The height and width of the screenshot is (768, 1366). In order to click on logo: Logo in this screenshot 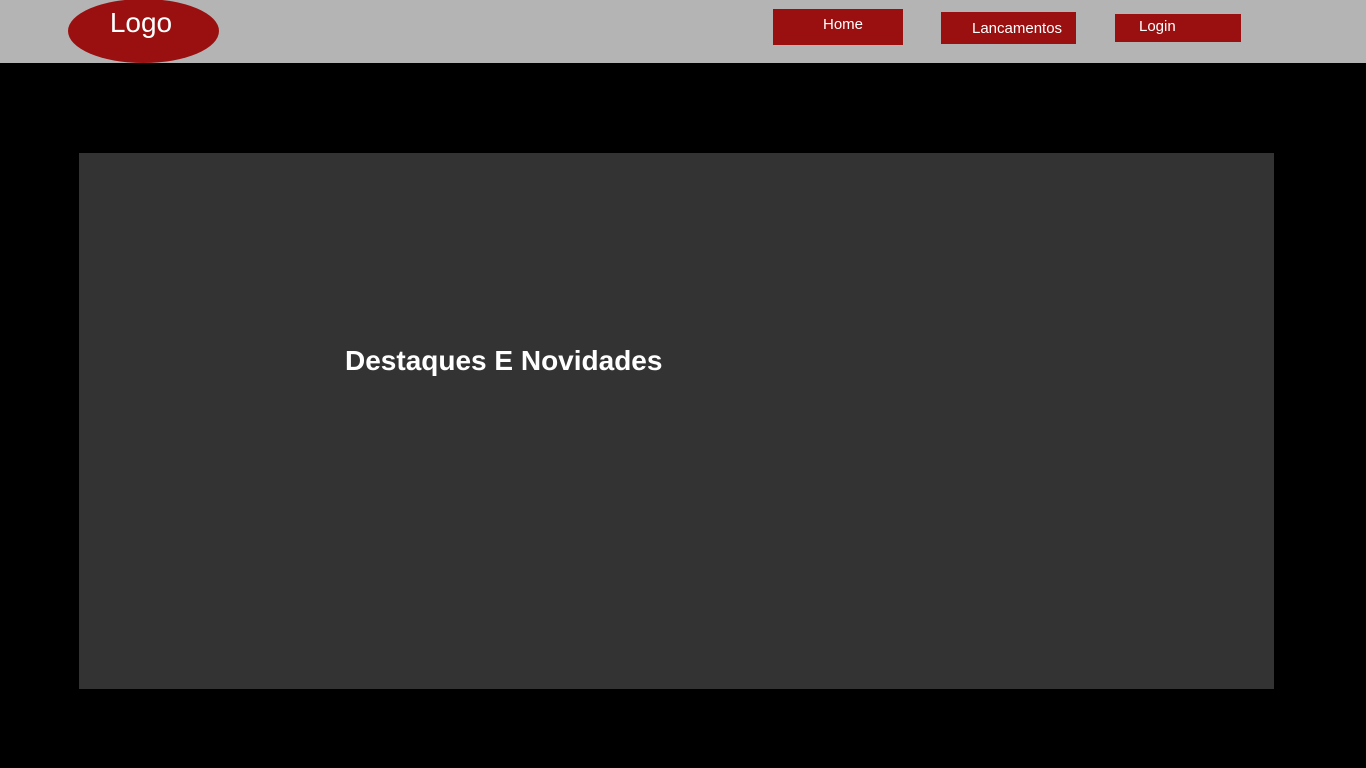, I will do `click(143, 31)`.